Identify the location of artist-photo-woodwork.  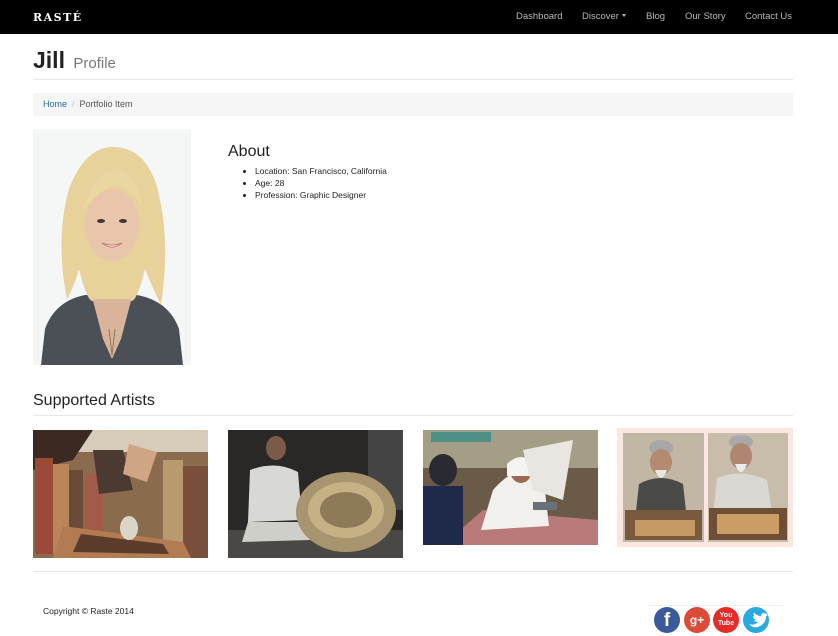
(705, 487).